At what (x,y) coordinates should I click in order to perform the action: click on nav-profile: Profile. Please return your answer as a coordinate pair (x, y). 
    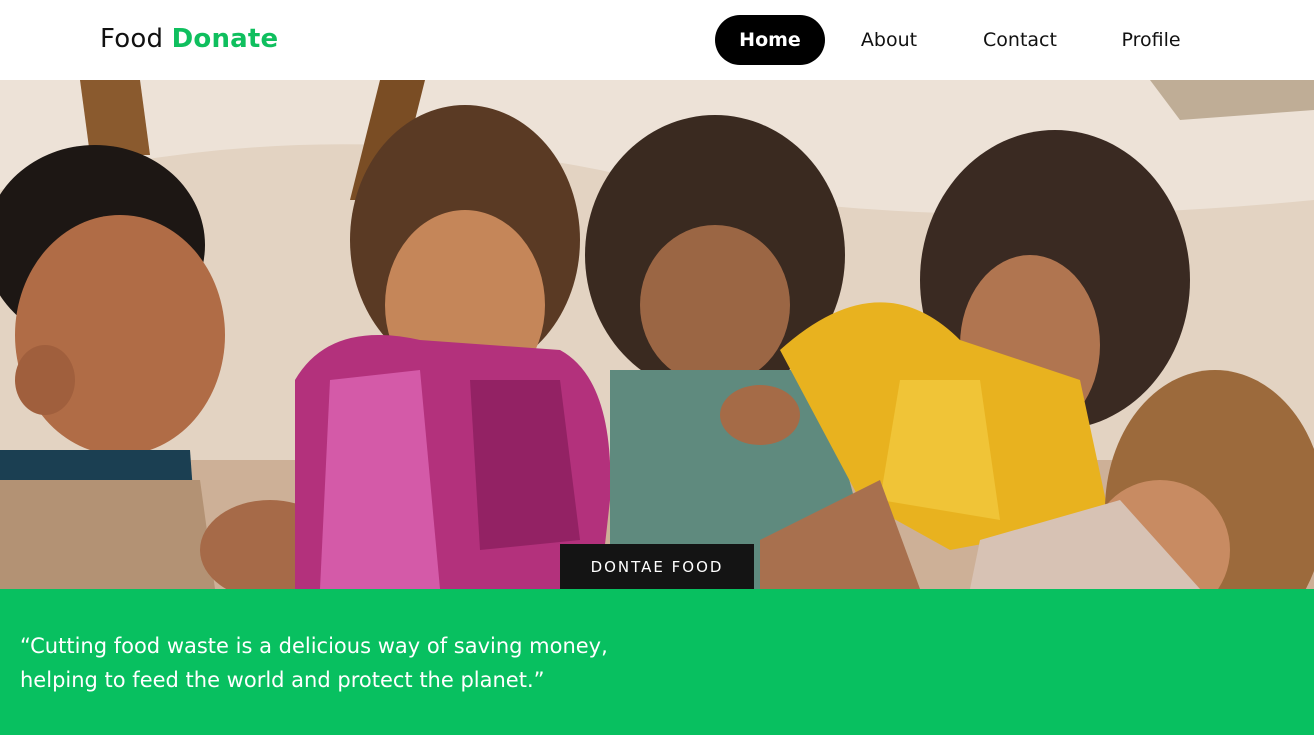
    Looking at the image, I should click on (1151, 40).